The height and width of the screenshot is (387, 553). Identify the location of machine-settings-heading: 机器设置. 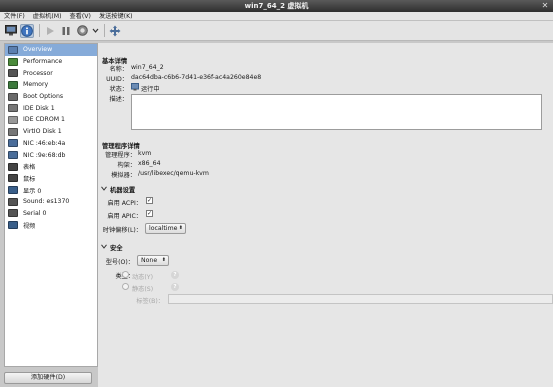
(123, 190).